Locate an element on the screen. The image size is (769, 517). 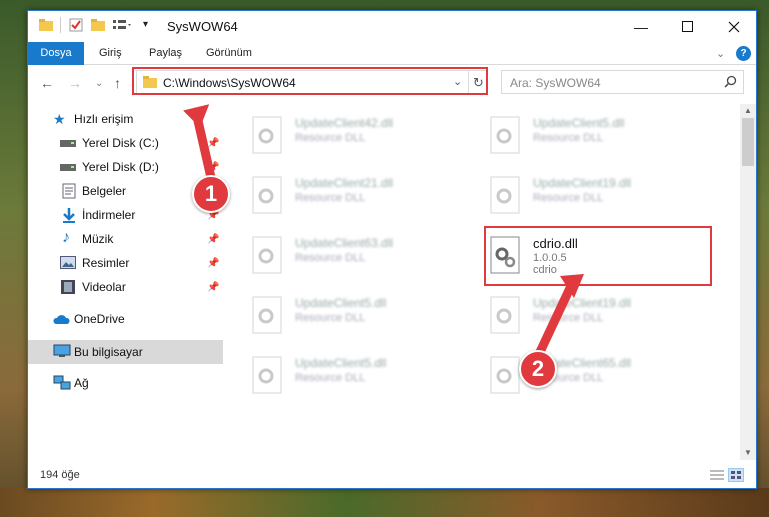
step-badge-2: 2 is located at coordinates (538, 369).